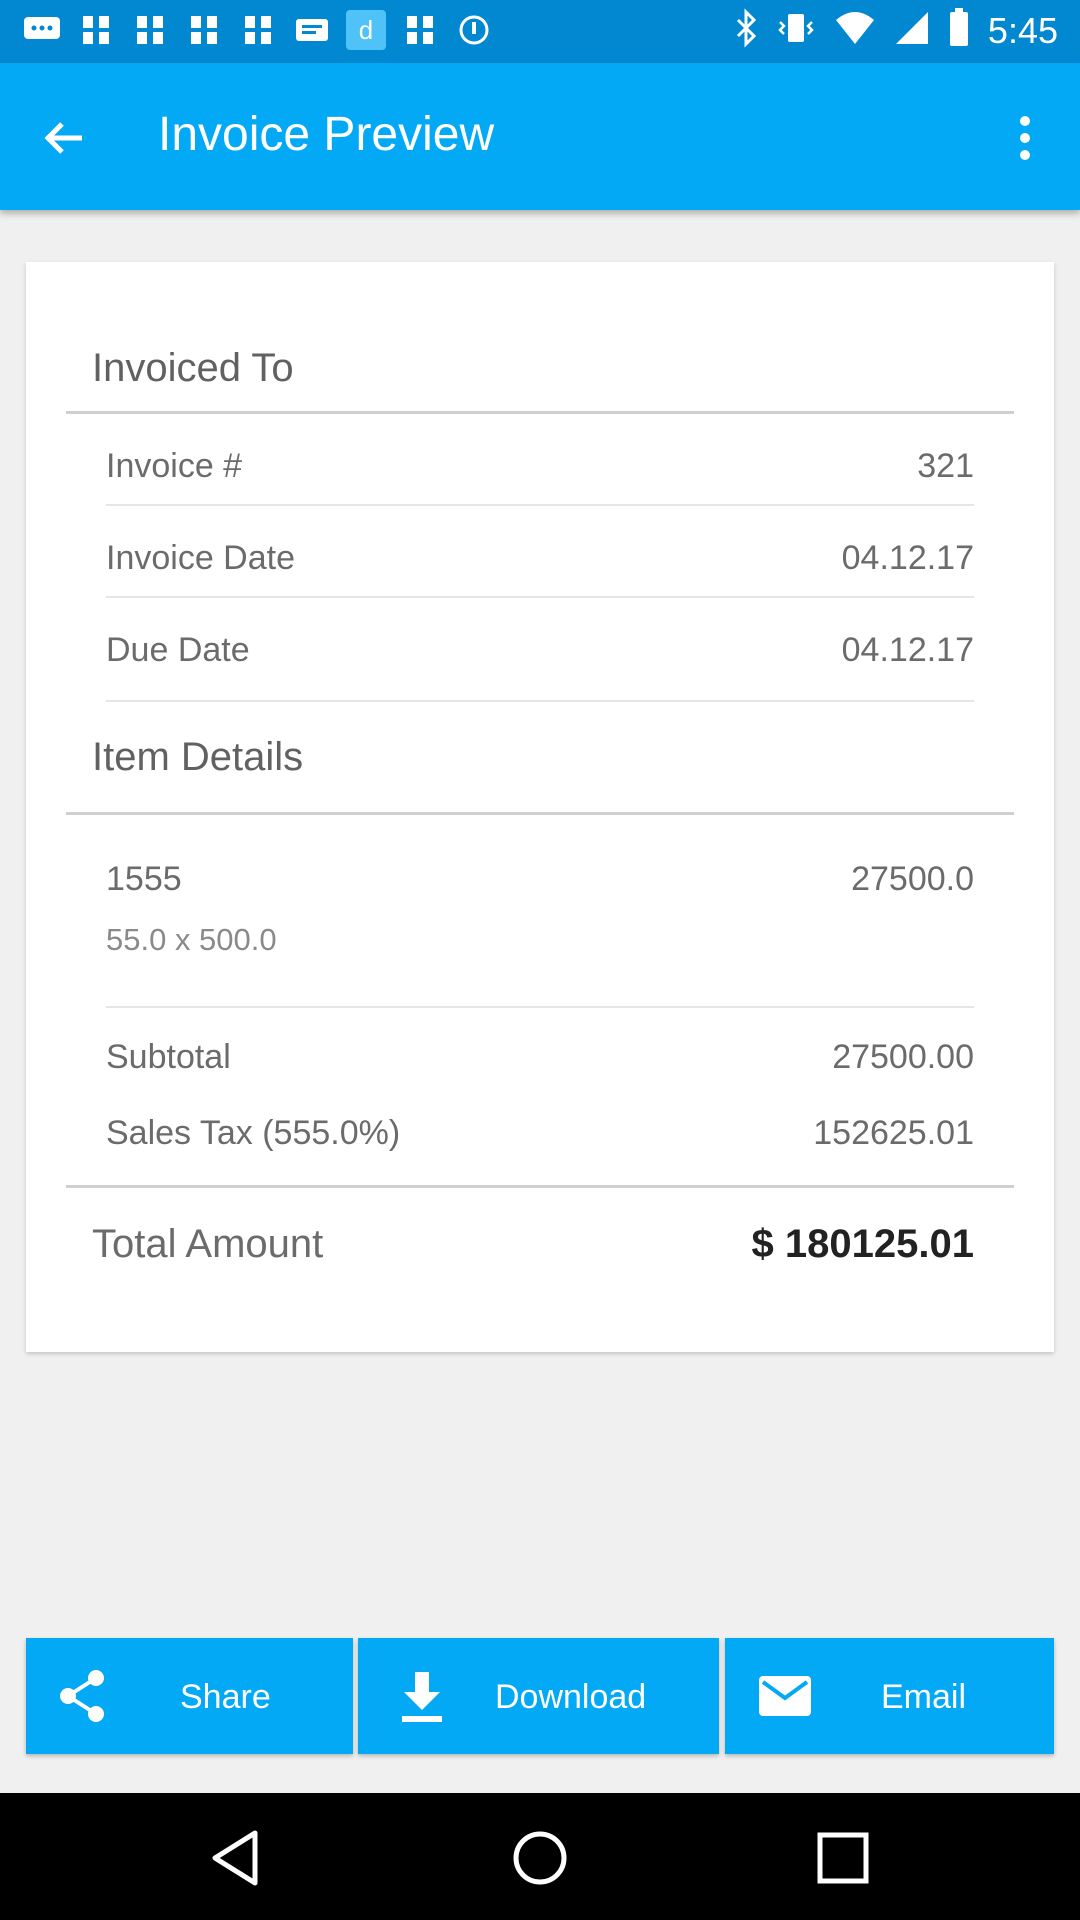 This screenshot has width=1080, height=1920. What do you see at coordinates (746, 30) in the screenshot?
I see `bluetooth-icon` at bounding box center [746, 30].